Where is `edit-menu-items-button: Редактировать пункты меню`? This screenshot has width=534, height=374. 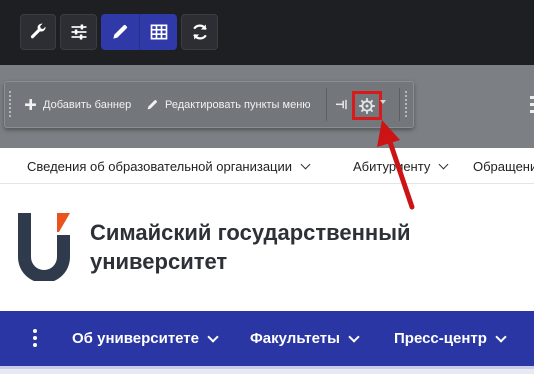
edit-menu-items-button: Редактировать пункты меню is located at coordinates (228, 104).